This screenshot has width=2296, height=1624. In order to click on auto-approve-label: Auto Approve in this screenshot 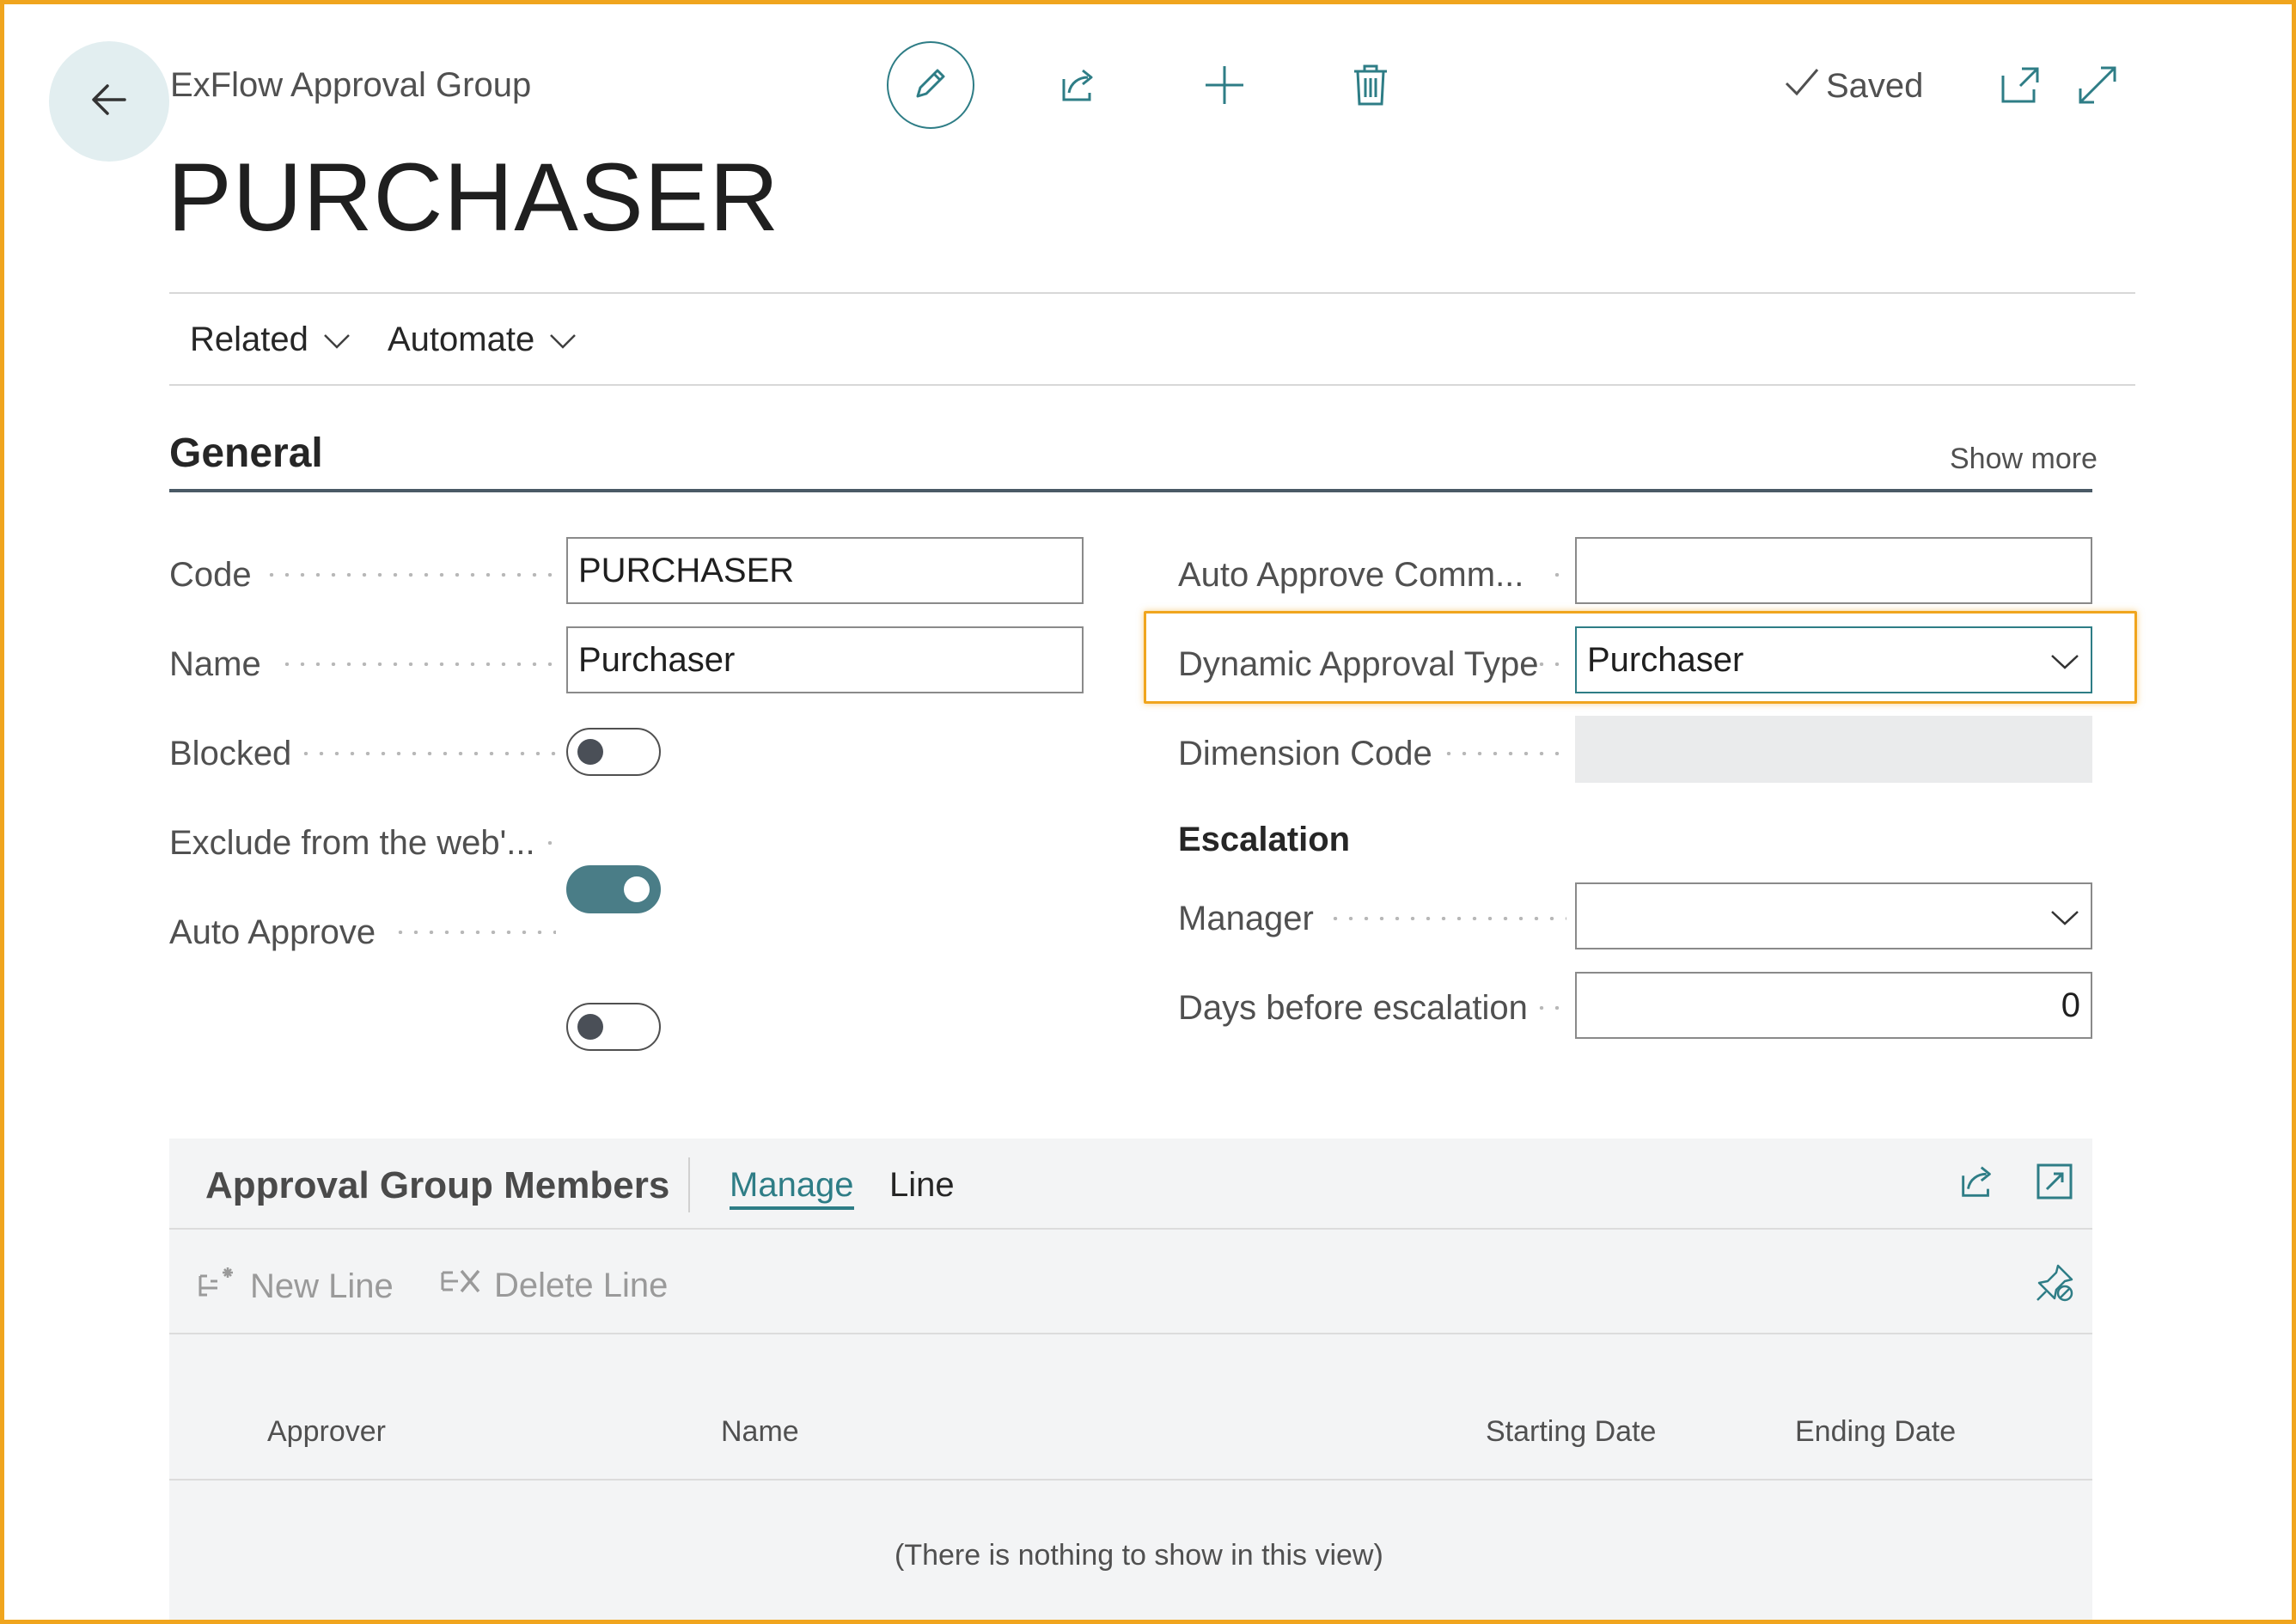, I will do `click(272, 932)`.